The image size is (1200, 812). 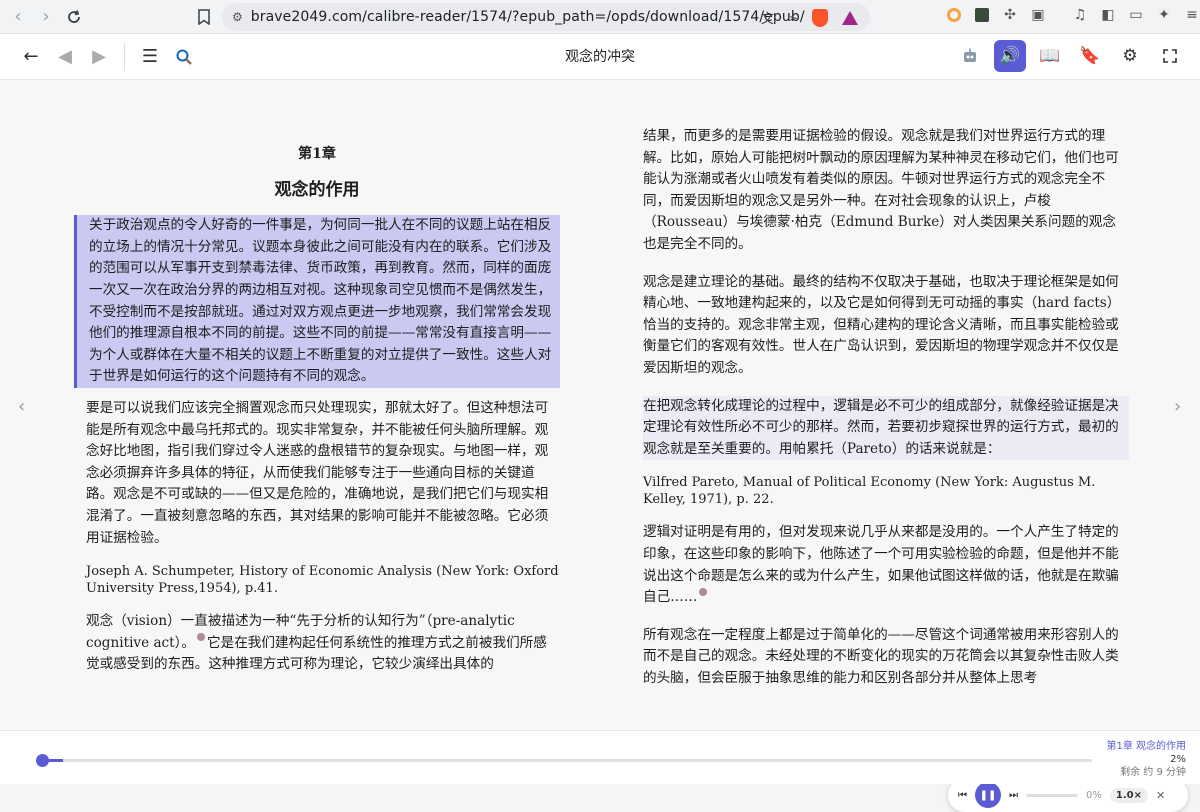 I want to click on previous-page-icon: ◀, so click(x=65, y=57).